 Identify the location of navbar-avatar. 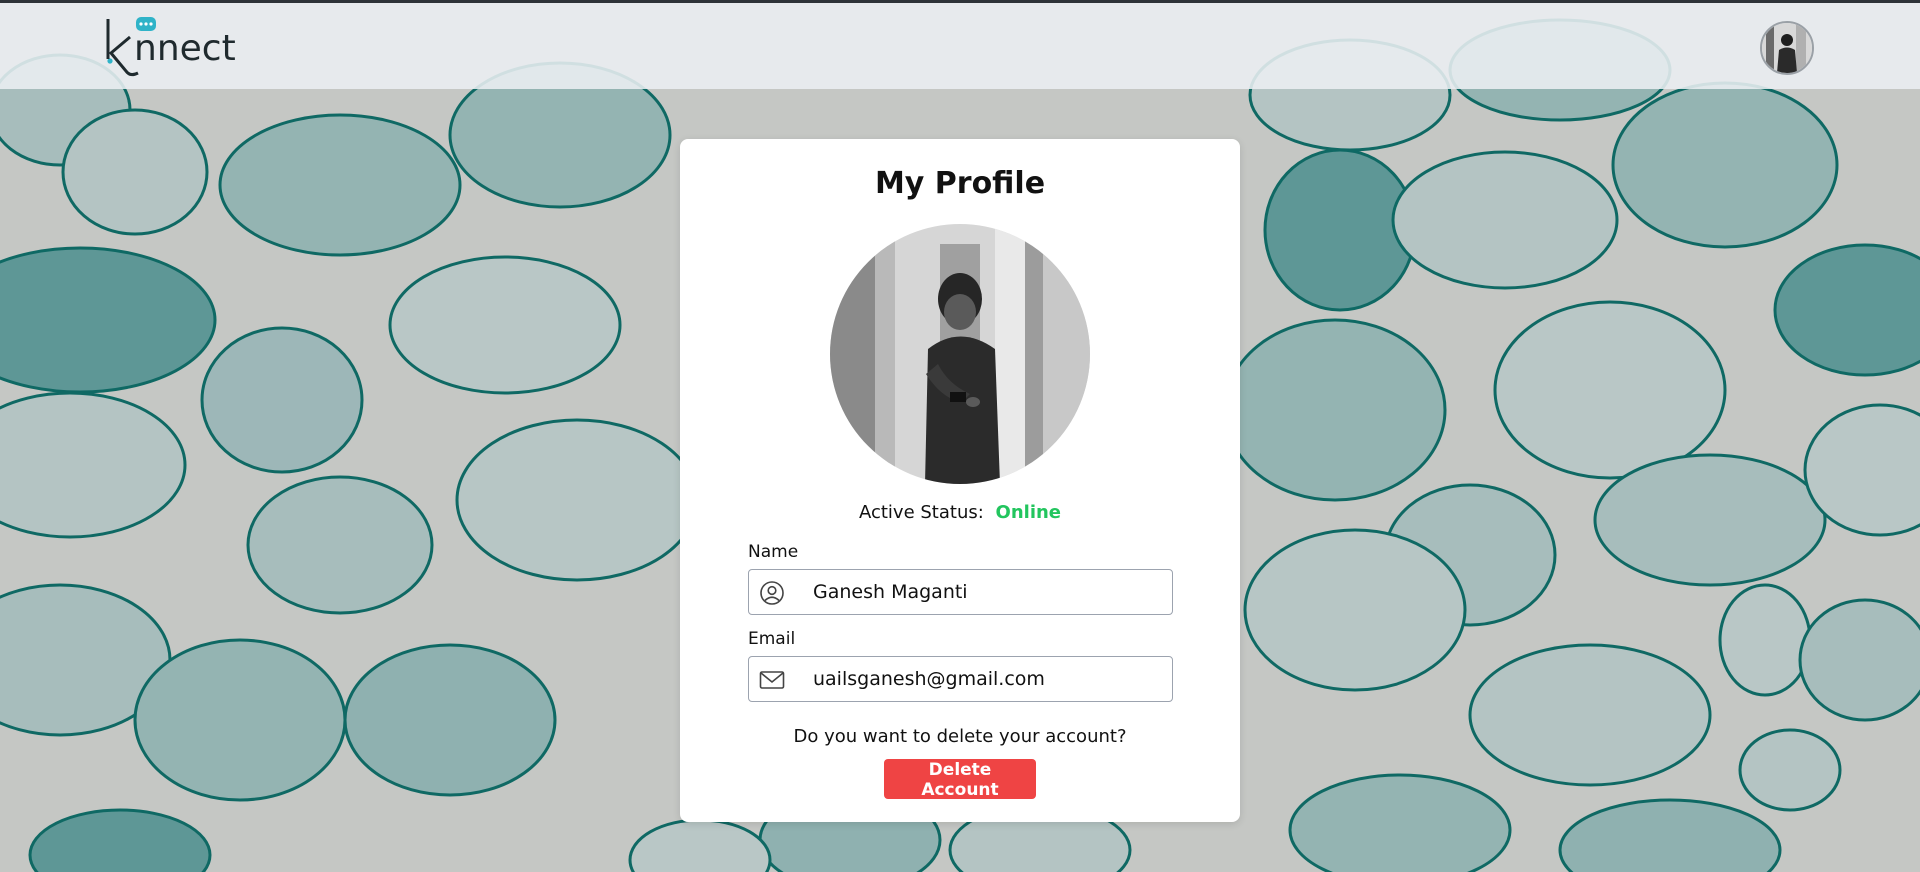
(1787, 48).